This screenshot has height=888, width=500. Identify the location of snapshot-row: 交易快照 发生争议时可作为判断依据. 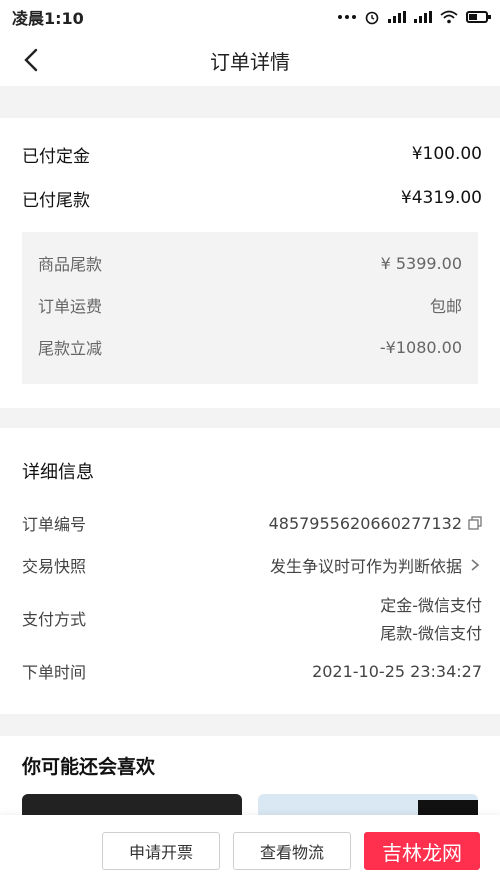
(250, 565).